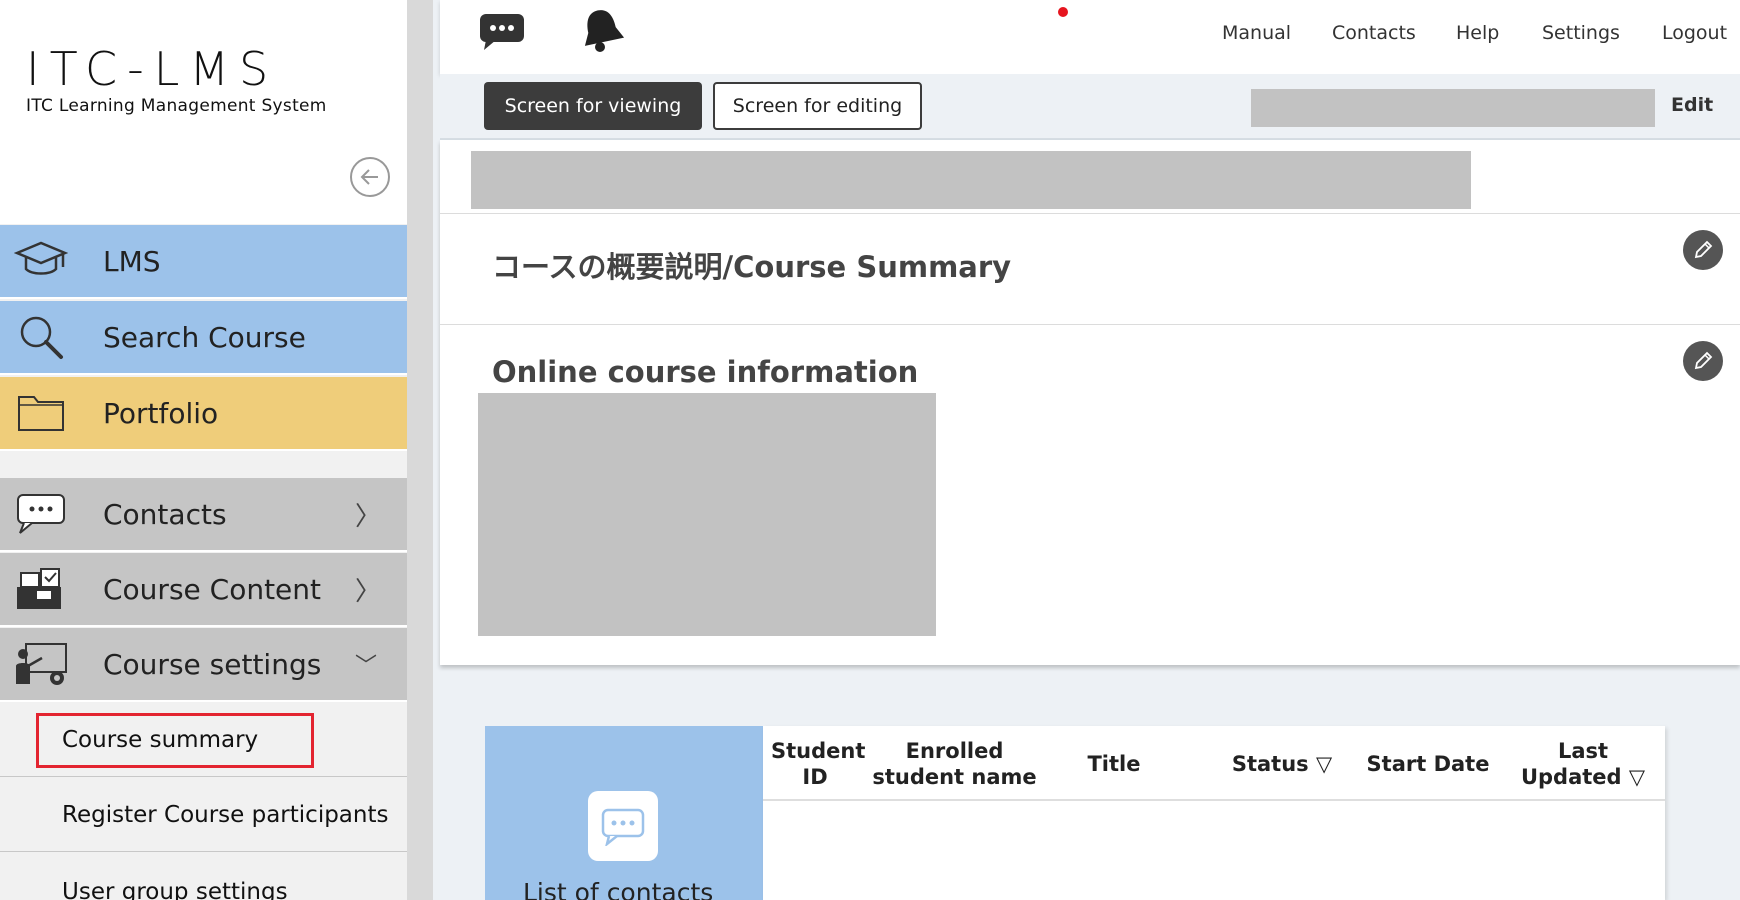  I want to click on header-link-help: Help, so click(1477, 33).